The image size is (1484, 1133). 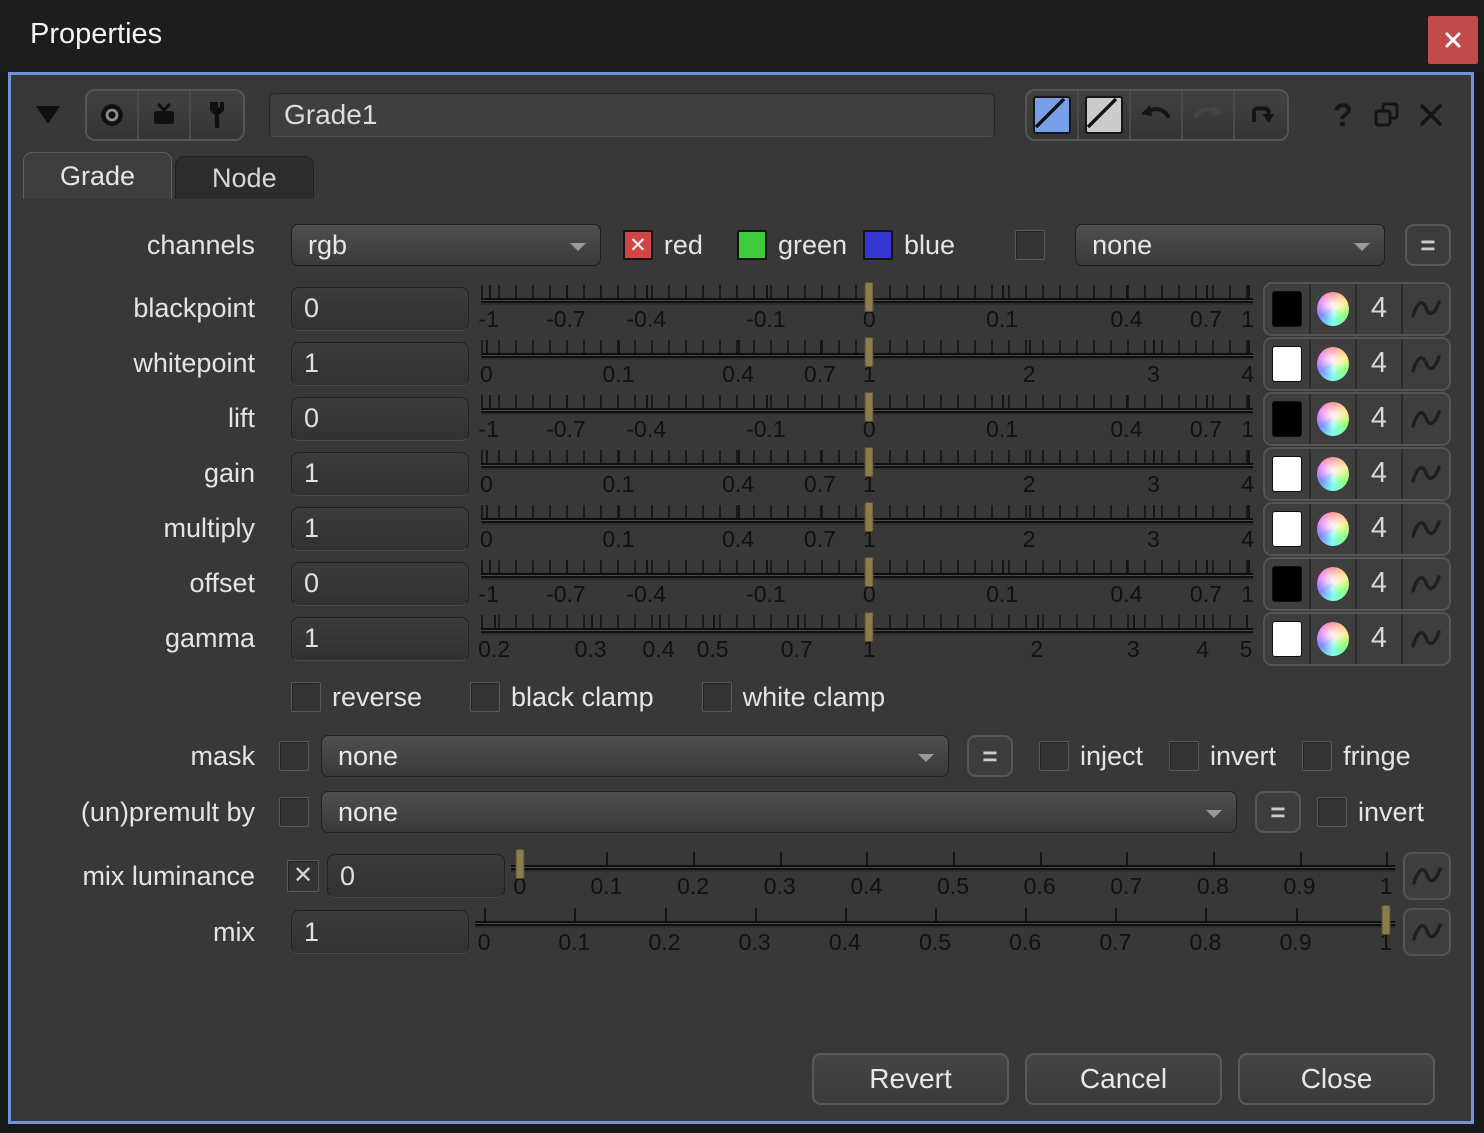 I want to click on inject-checkbox, so click(x=1054, y=756).